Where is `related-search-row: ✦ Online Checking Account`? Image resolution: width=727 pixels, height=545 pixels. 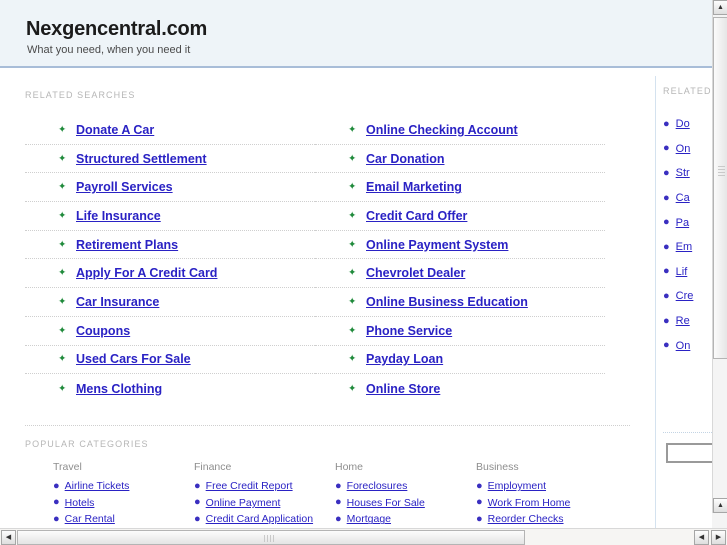
related-search-row: ✦ Online Checking Account is located at coordinates (460, 130).